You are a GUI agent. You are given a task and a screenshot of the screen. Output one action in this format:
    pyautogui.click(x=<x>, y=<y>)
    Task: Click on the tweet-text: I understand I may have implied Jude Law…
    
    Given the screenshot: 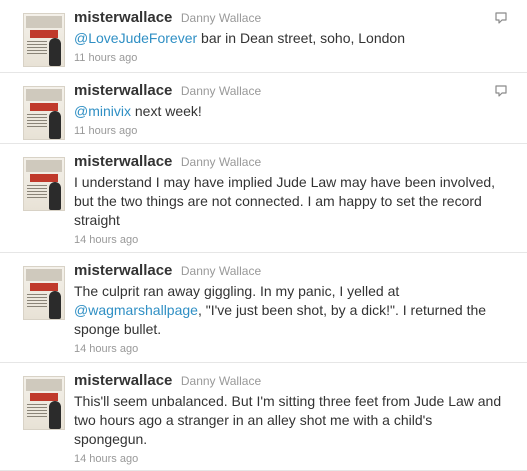 What is the action you would take?
    pyautogui.click(x=285, y=201)
    